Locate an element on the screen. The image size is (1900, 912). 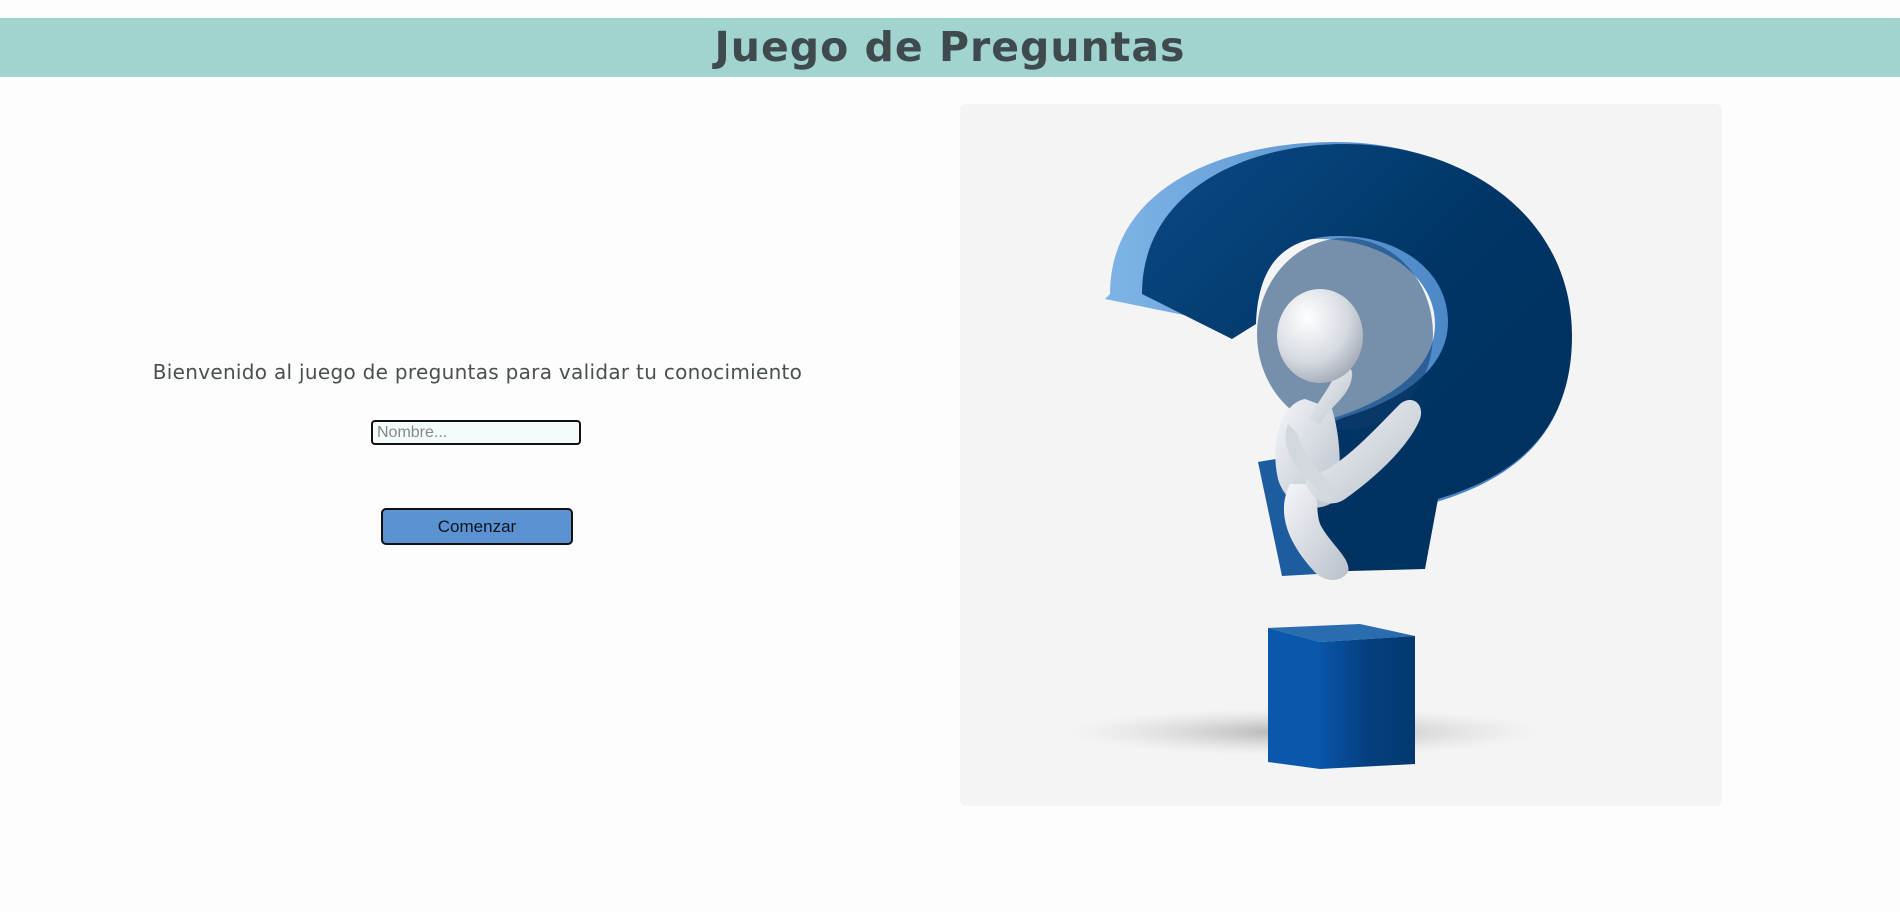
name-input is located at coordinates (476, 432).